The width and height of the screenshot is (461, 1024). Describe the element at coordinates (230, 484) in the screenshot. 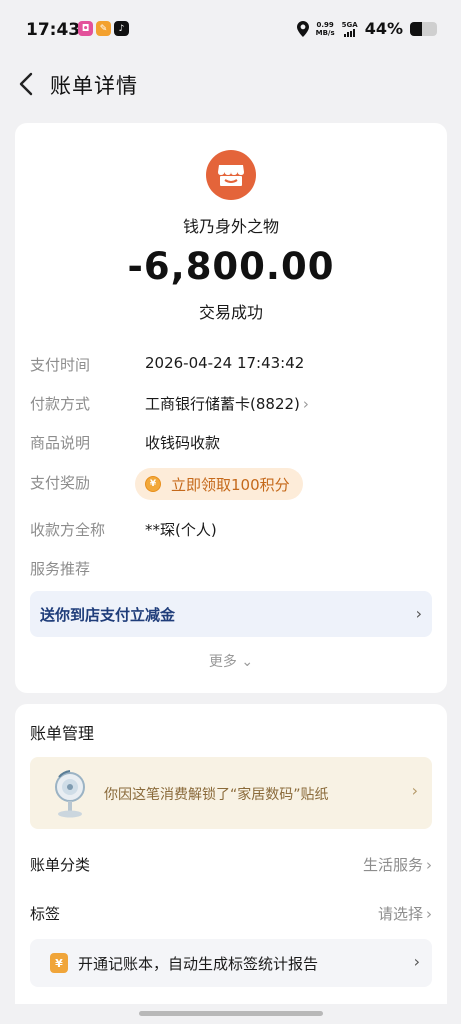

I see `reward-text: 立即领取100积分` at that location.